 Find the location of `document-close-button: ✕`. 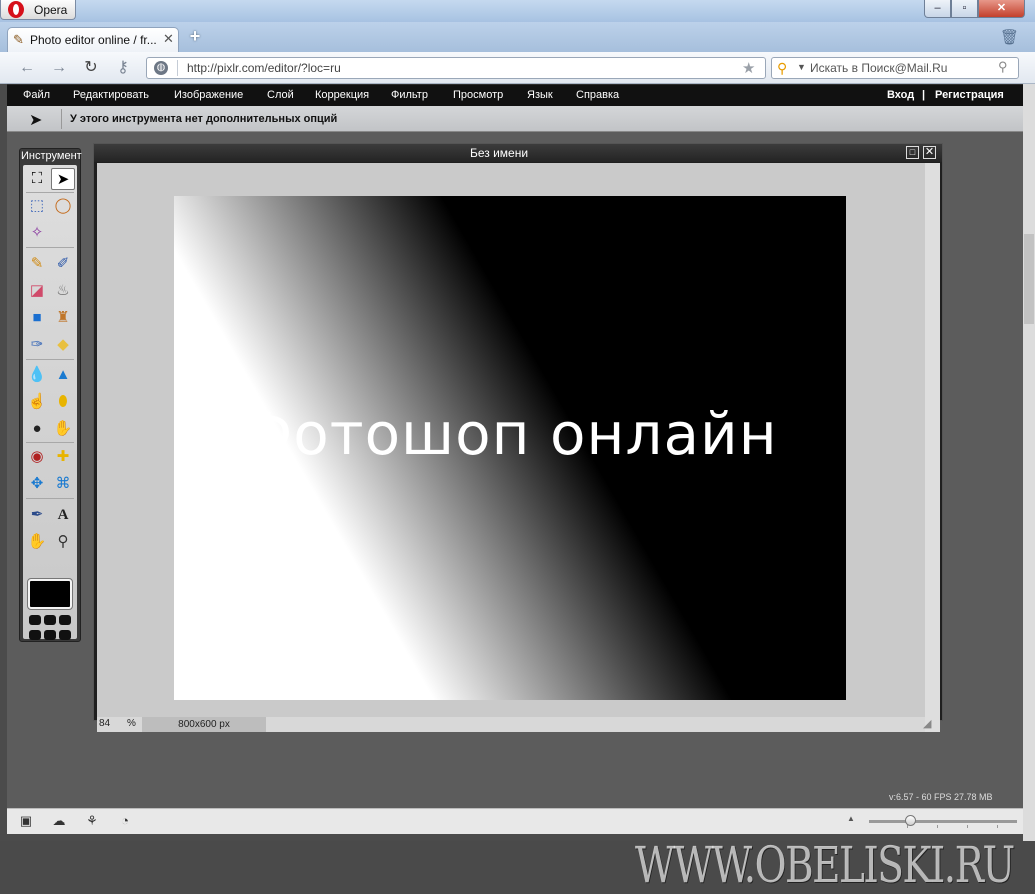

document-close-button: ✕ is located at coordinates (929, 152).